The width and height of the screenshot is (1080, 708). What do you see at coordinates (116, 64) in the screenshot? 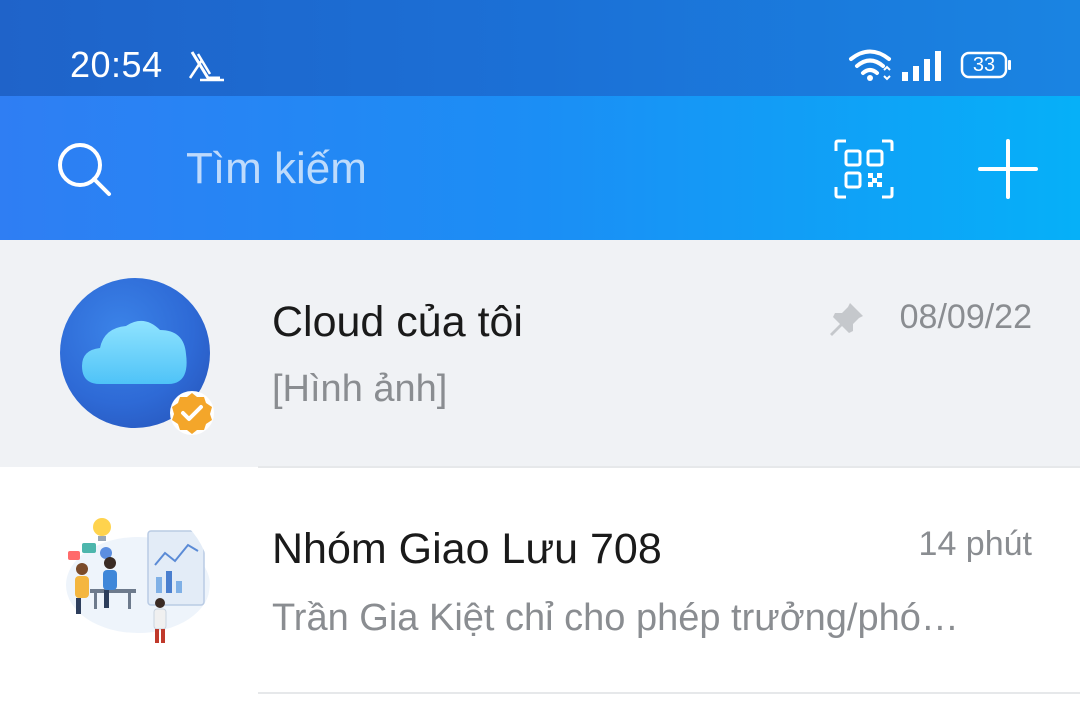
I see `status-time: 20:54` at bounding box center [116, 64].